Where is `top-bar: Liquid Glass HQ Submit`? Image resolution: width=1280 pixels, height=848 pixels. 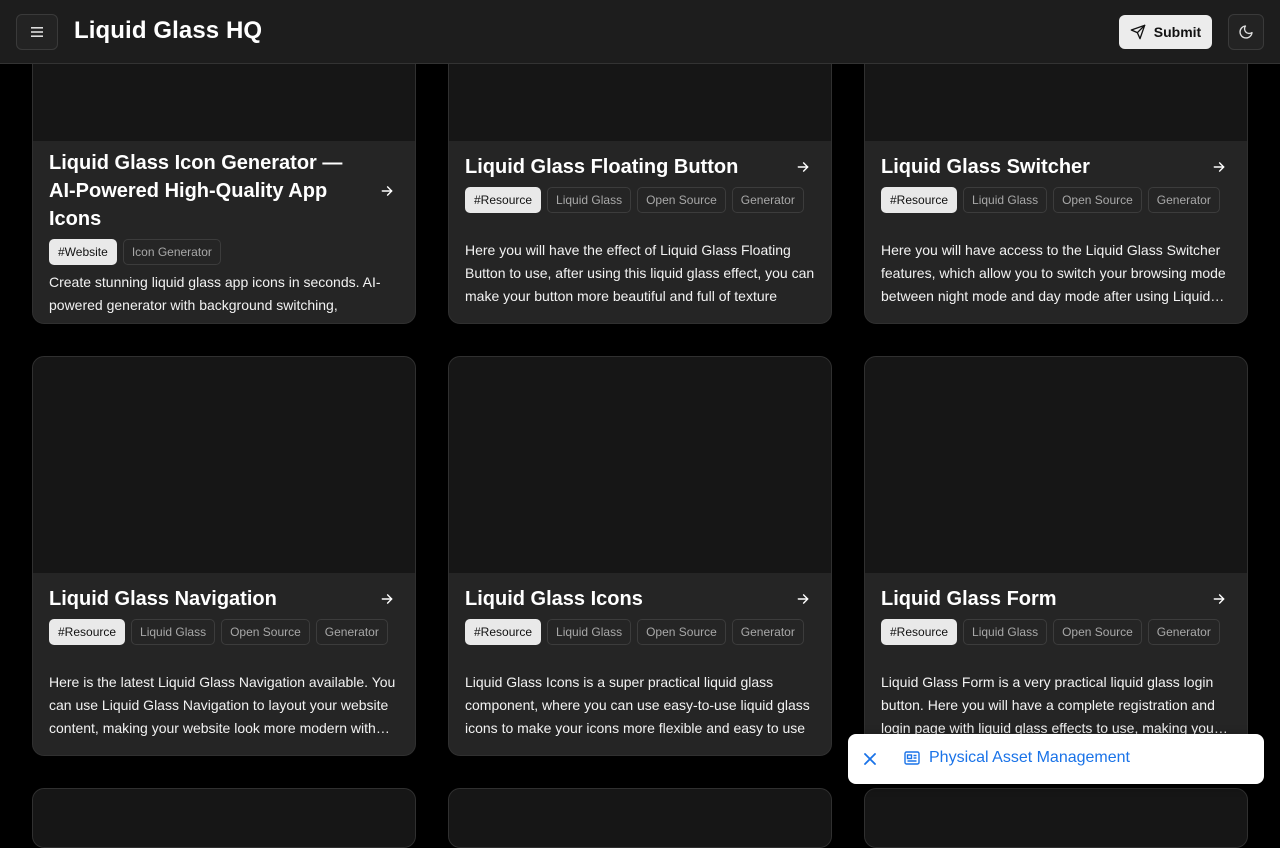 top-bar: Liquid Glass HQ Submit is located at coordinates (640, 32).